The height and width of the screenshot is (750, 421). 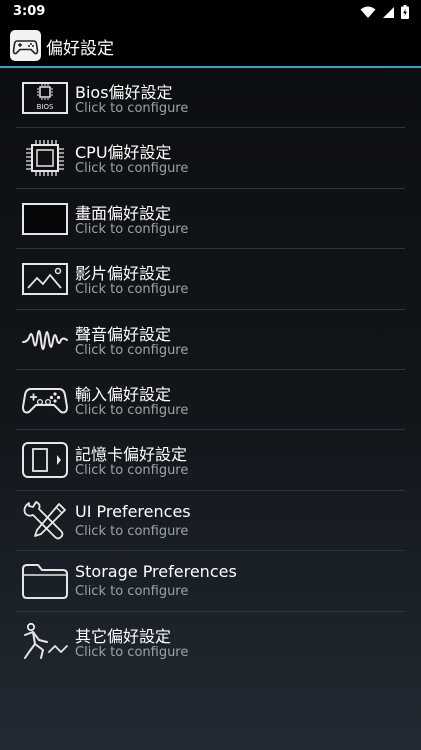 What do you see at coordinates (45, 582) in the screenshot?
I see `folder-icon` at bounding box center [45, 582].